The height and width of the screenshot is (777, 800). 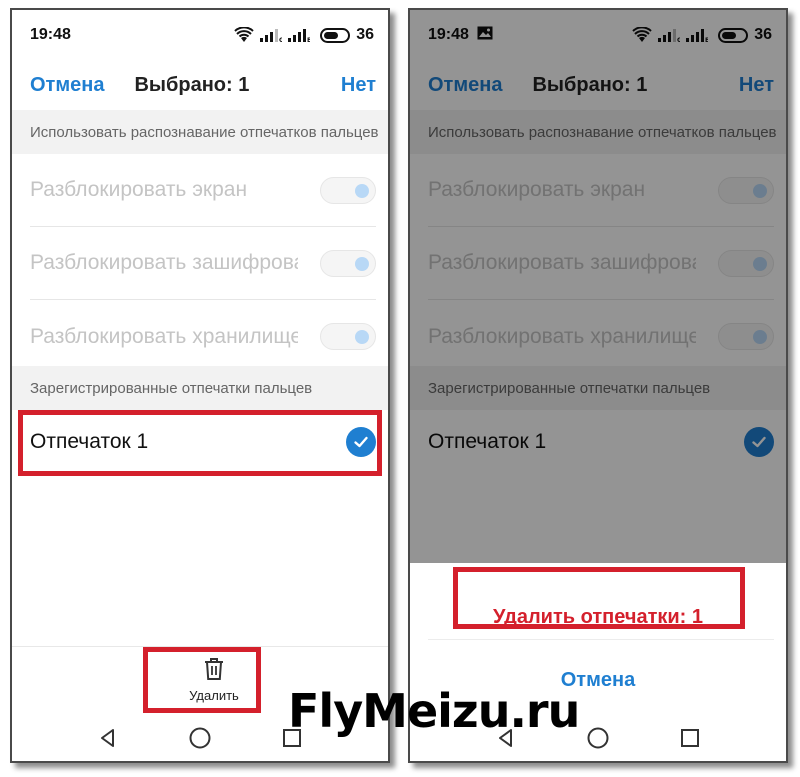 What do you see at coordinates (598, 617) in the screenshot?
I see `confirm-delete-button: Удалить отпечатки: 1` at bounding box center [598, 617].